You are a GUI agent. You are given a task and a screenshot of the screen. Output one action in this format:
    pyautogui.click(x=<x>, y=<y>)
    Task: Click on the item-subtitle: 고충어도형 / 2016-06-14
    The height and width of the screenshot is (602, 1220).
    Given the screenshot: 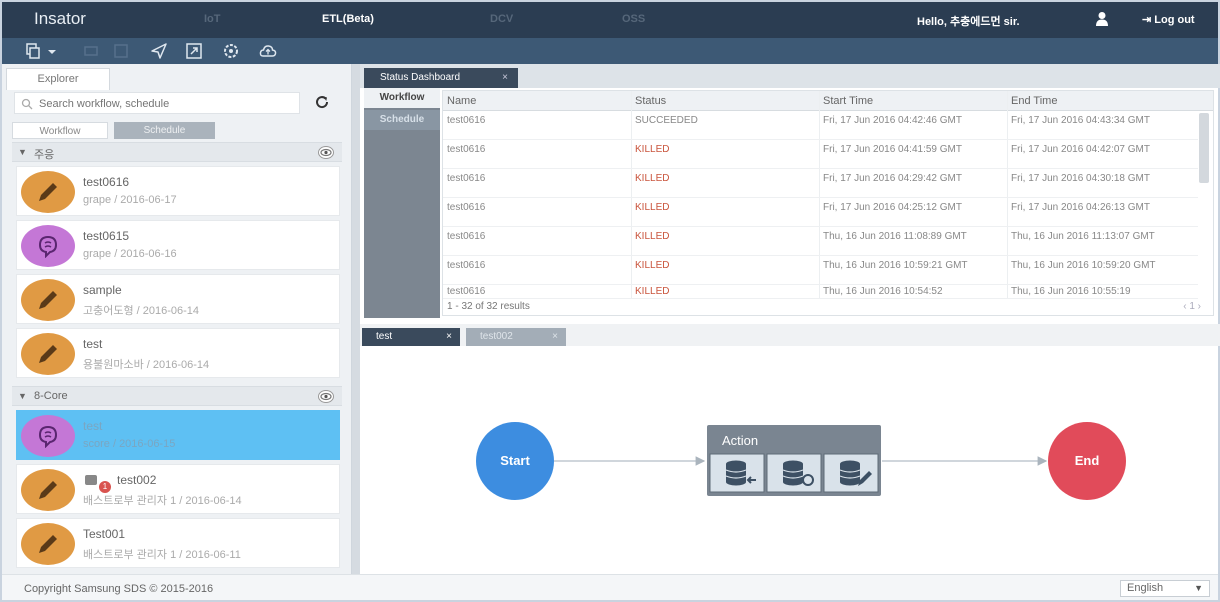 What is the action you would take?
    pyautogui.click(x=141, y=311)
    